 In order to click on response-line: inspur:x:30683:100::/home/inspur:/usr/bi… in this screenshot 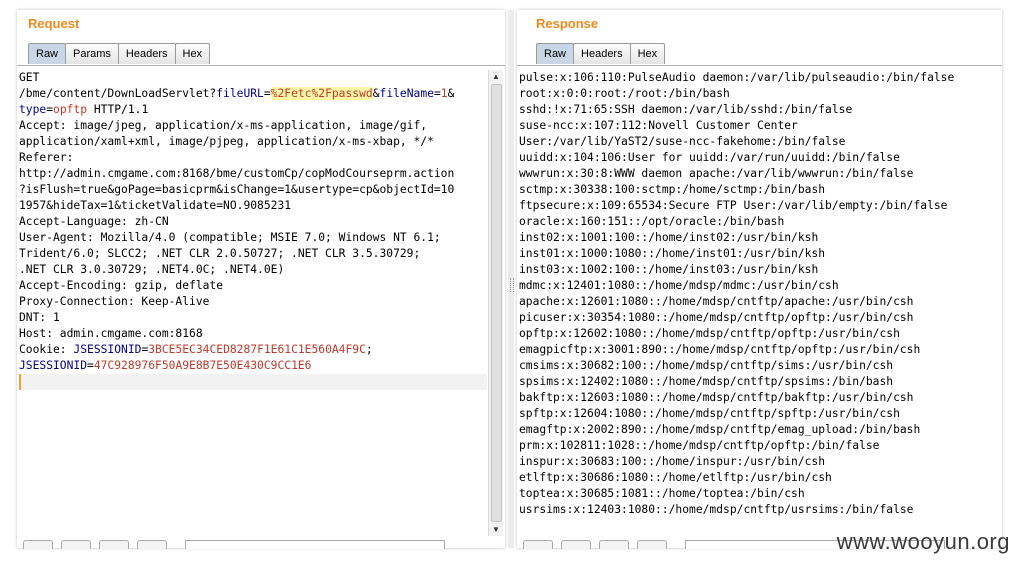, I will do `click(672, 461)`.